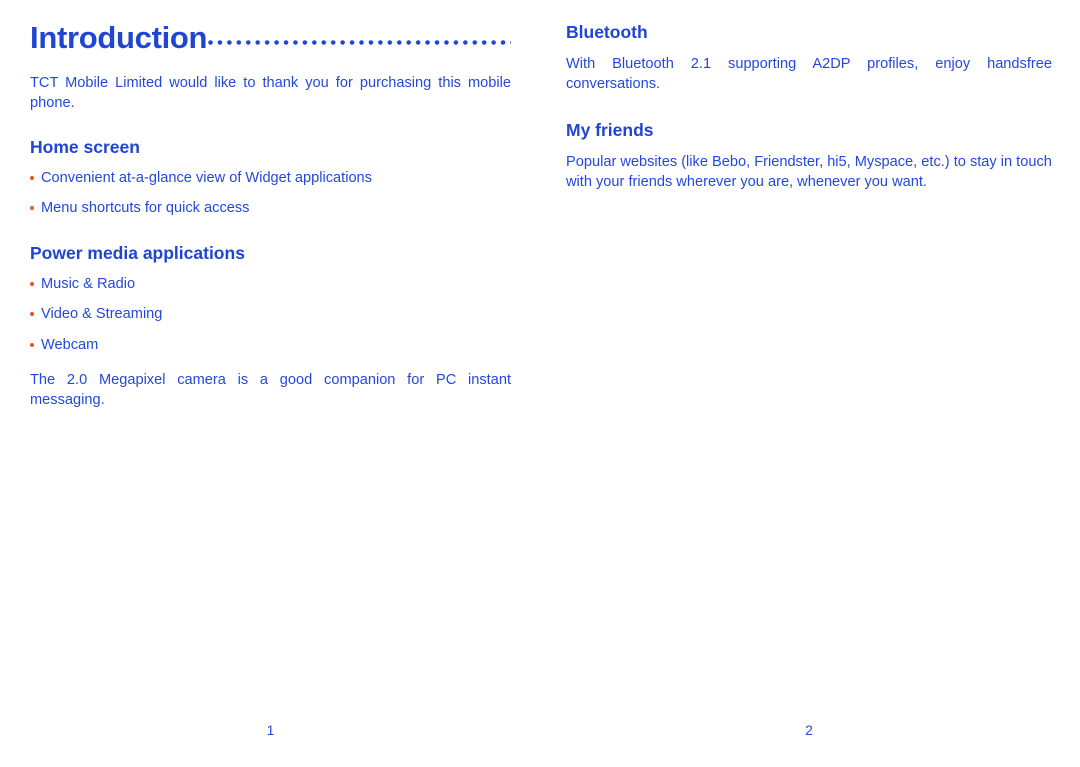 Image resolution: width=1080 pixels, height=767 pixels. I want to click on list-item-label: Video & Streaming, so click(102, 314).